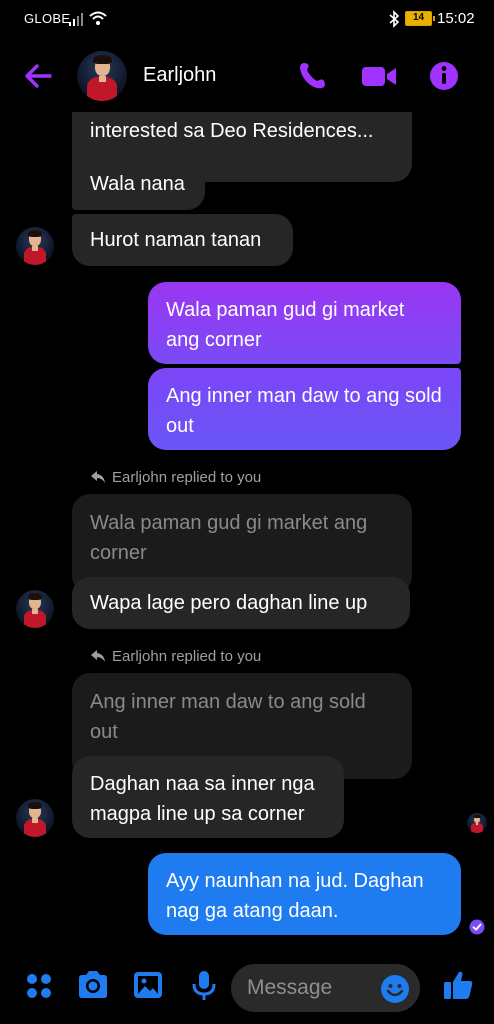 This screenshot has width=494, height=1024. I want to click on wifi-icon, so click(98, 18).